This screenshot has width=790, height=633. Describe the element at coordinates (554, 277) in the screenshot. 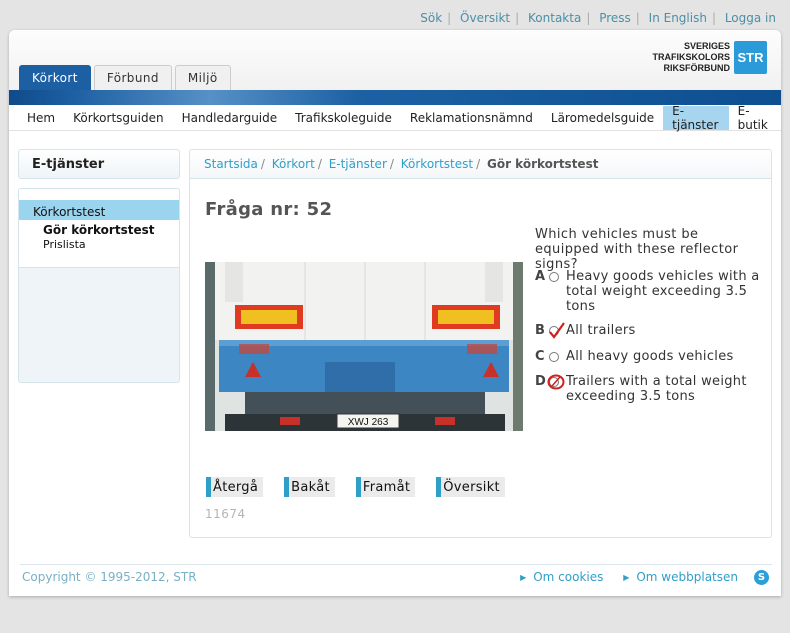

I see `answer-a-radio` at that location.